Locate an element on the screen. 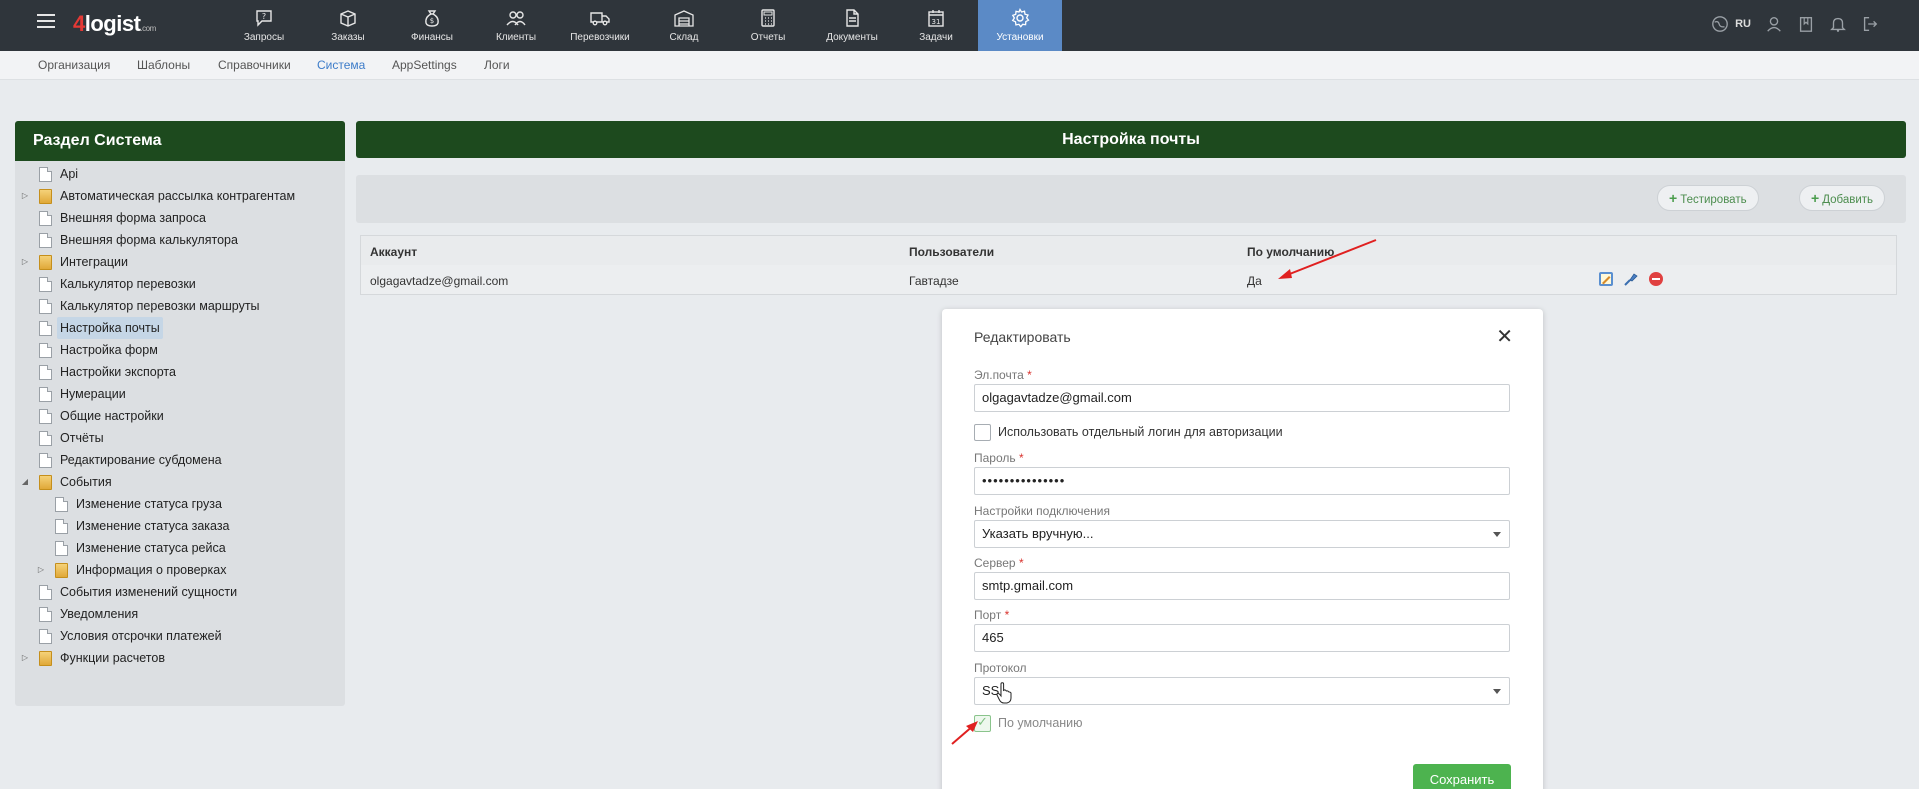 The width and height of the screenshot is (1919, 789). tree-item: ▷ Информация о проверках is located at coordinates (180, 570).